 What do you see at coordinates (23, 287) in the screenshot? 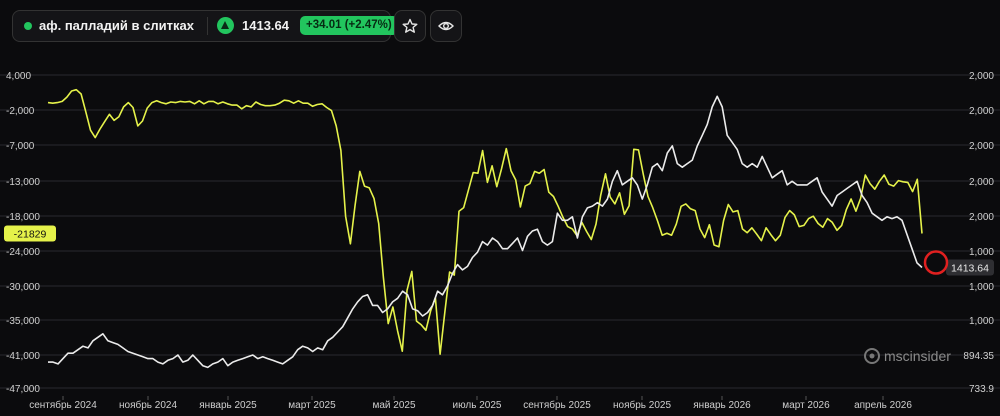
I see `left-axis-tick-label: -30,000` at bounding box center [23, 287].